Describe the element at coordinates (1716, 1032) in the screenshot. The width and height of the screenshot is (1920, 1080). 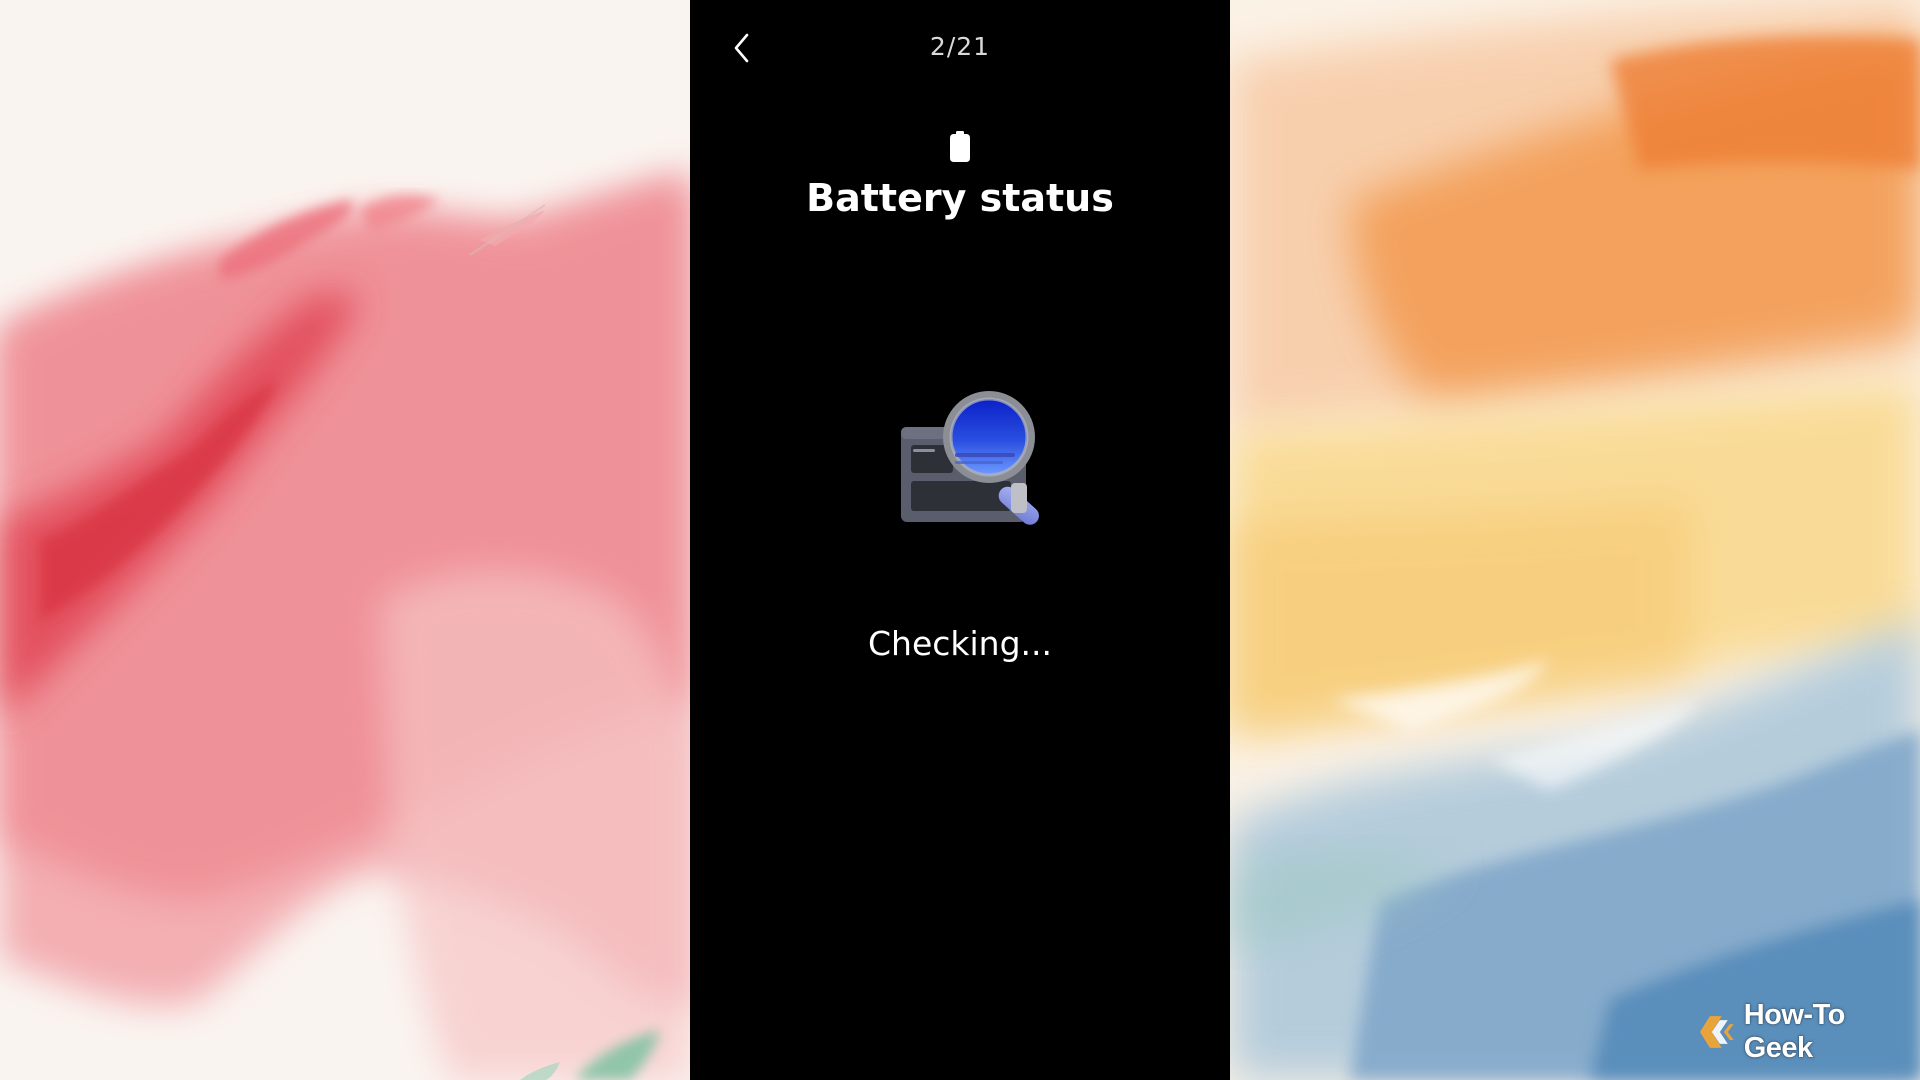
I see `how-to-geek-logo-icon` at that location.